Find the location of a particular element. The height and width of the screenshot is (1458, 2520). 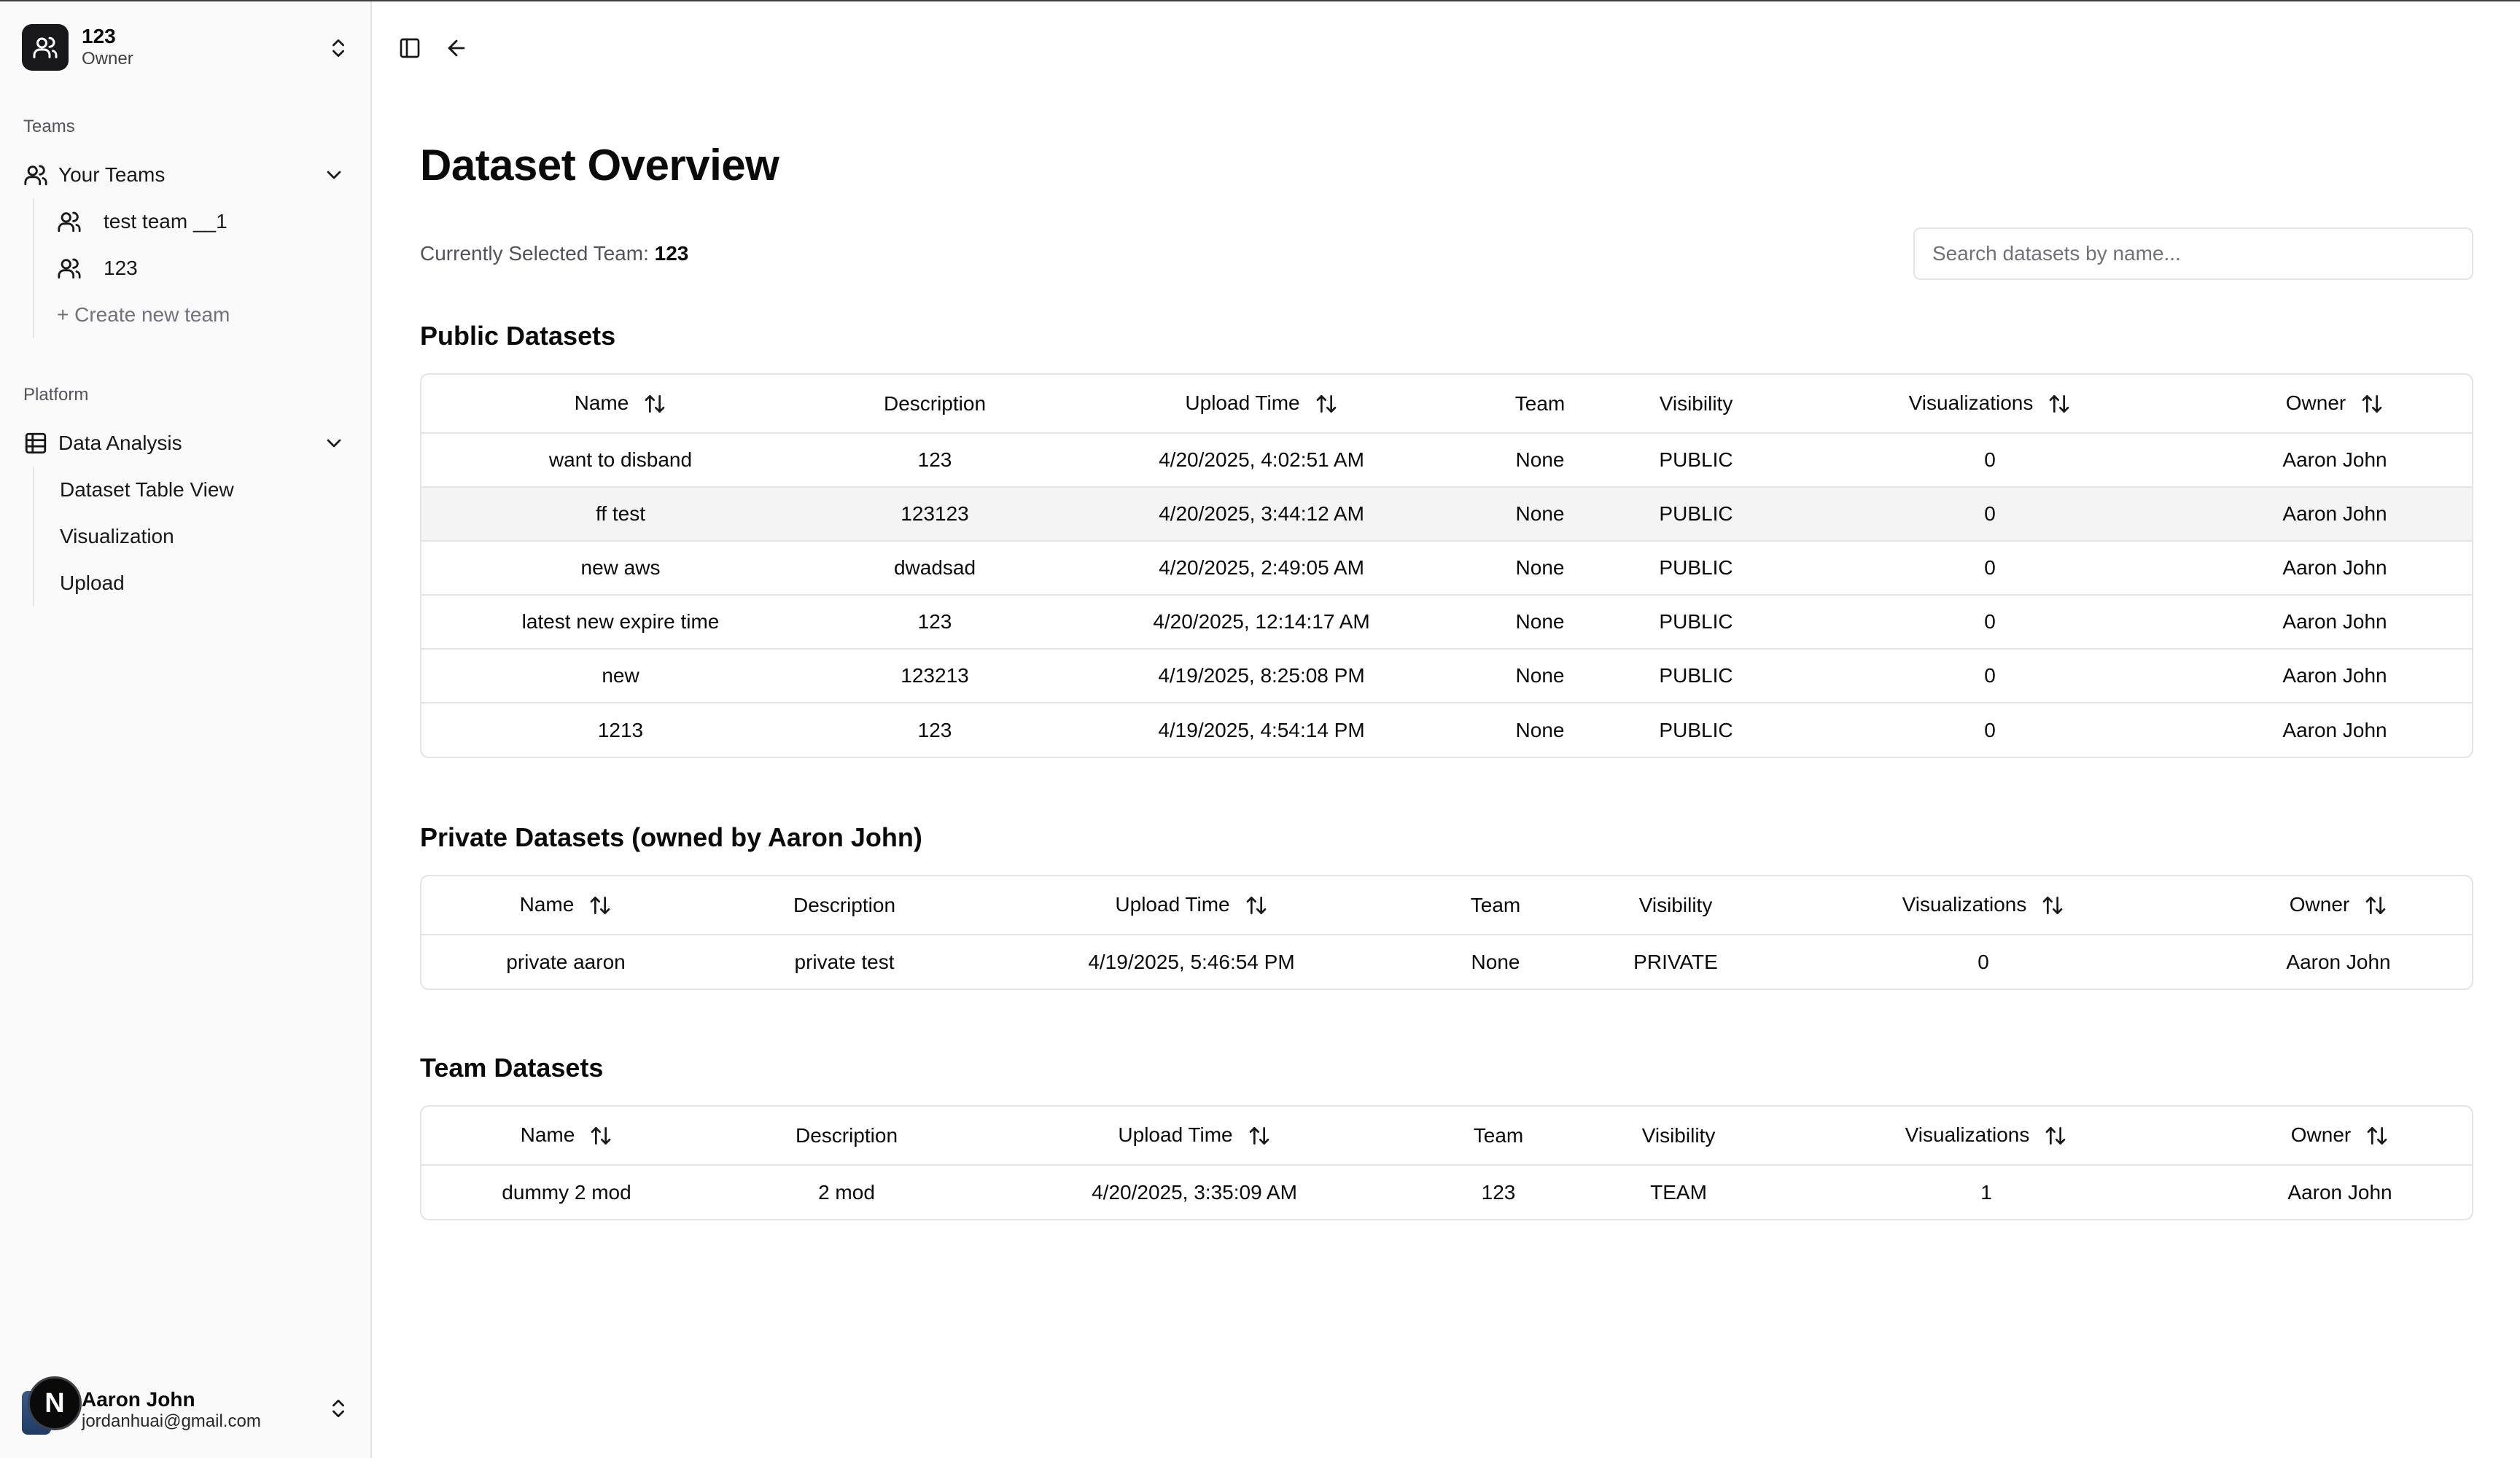

column-header-label: Description is located at coordinates (844, 905).